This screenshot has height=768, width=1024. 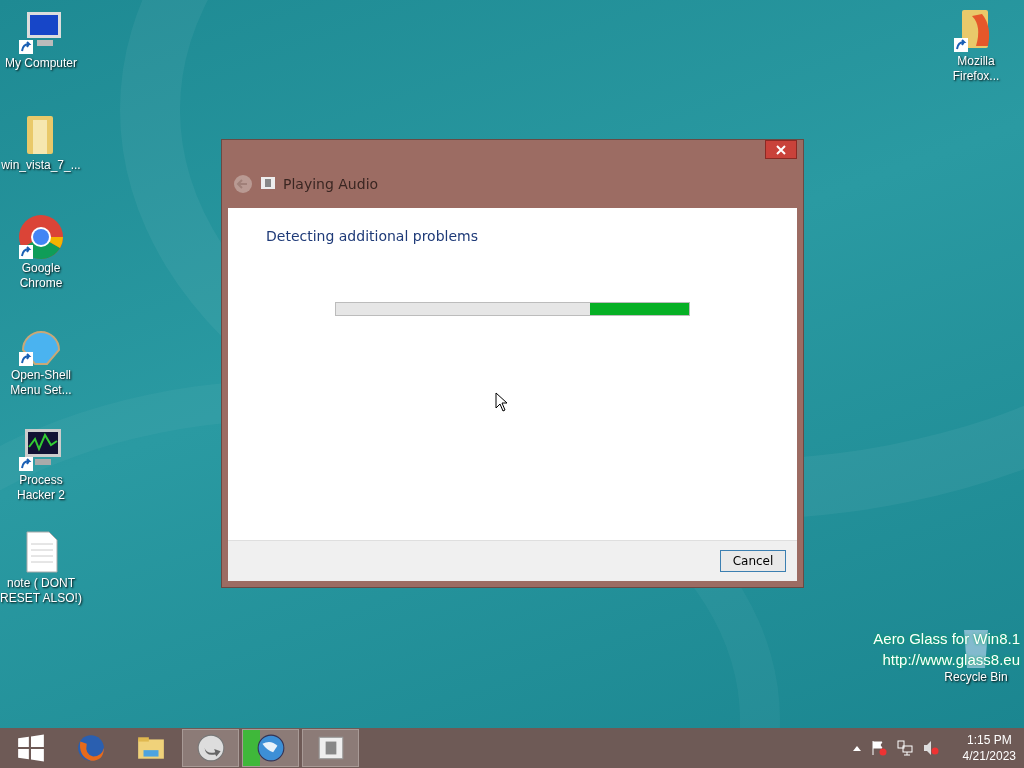 What do you see at coordinates (930, 748) in the screenshot?
I see `speaker-muted-icon` at bounding box center [930, 748].